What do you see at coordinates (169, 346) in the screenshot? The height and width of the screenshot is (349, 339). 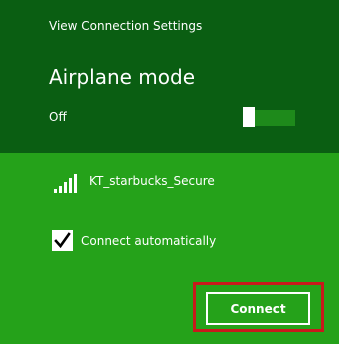 I see `bottom-border` at bounding box center [169, 346].